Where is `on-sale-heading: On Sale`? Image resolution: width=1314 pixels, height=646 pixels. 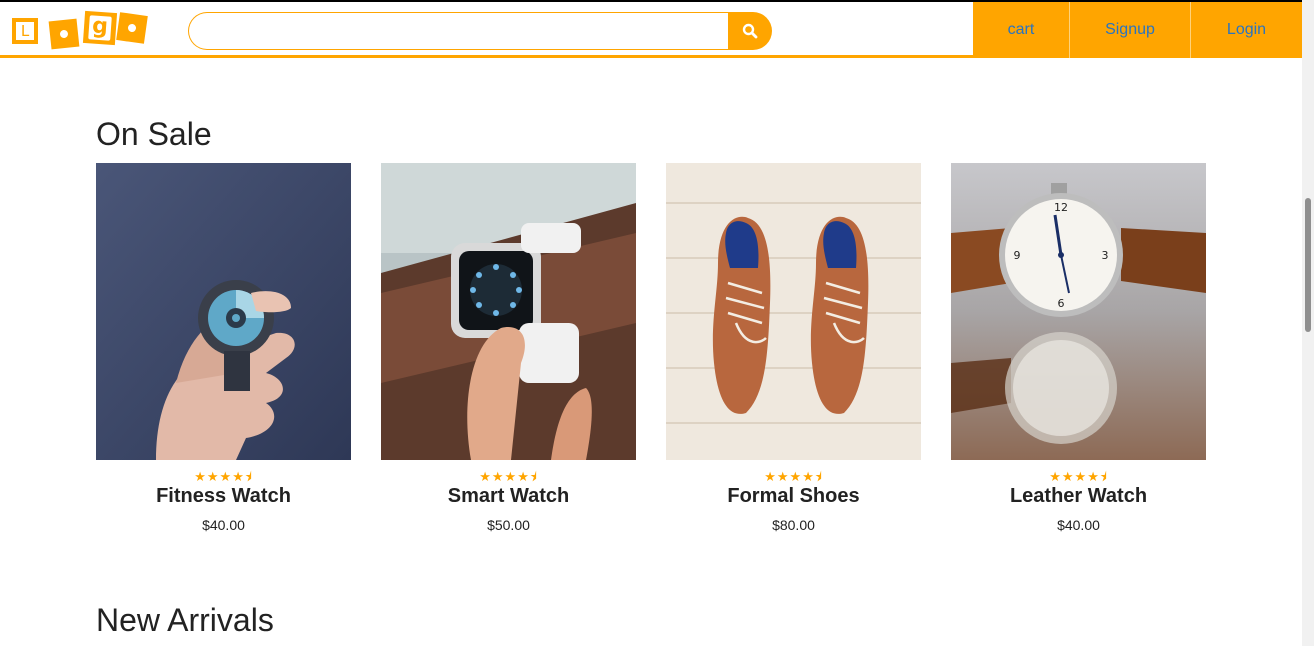 on-sale-heading: On Sale is located at coordinates (154, 134).